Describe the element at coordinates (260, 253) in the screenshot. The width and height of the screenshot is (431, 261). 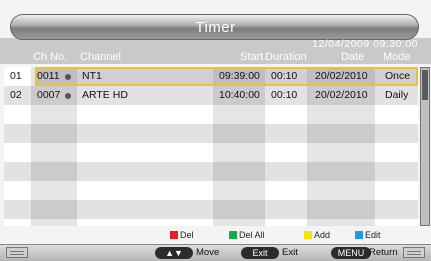
I see `exit-key: Exit` at that location.